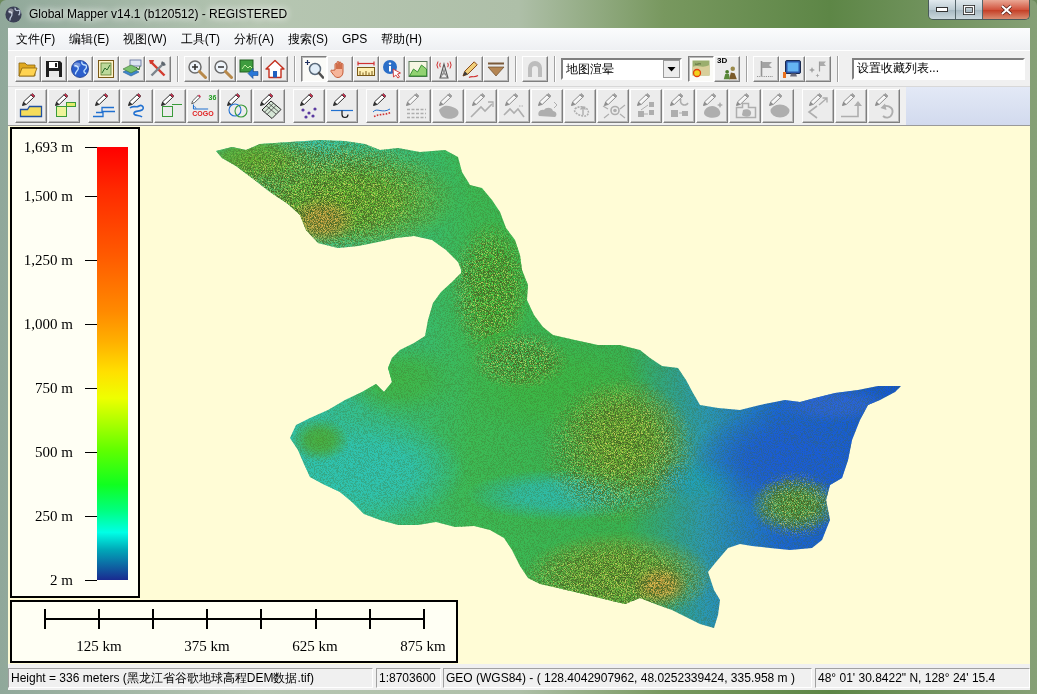 Image resolution: width=1037 pixels, height=694 pixels. What do you see at coordinates (54, 388) in the screenshot?
I see `legend-label: 750 m` at bounding box center [54, 388].